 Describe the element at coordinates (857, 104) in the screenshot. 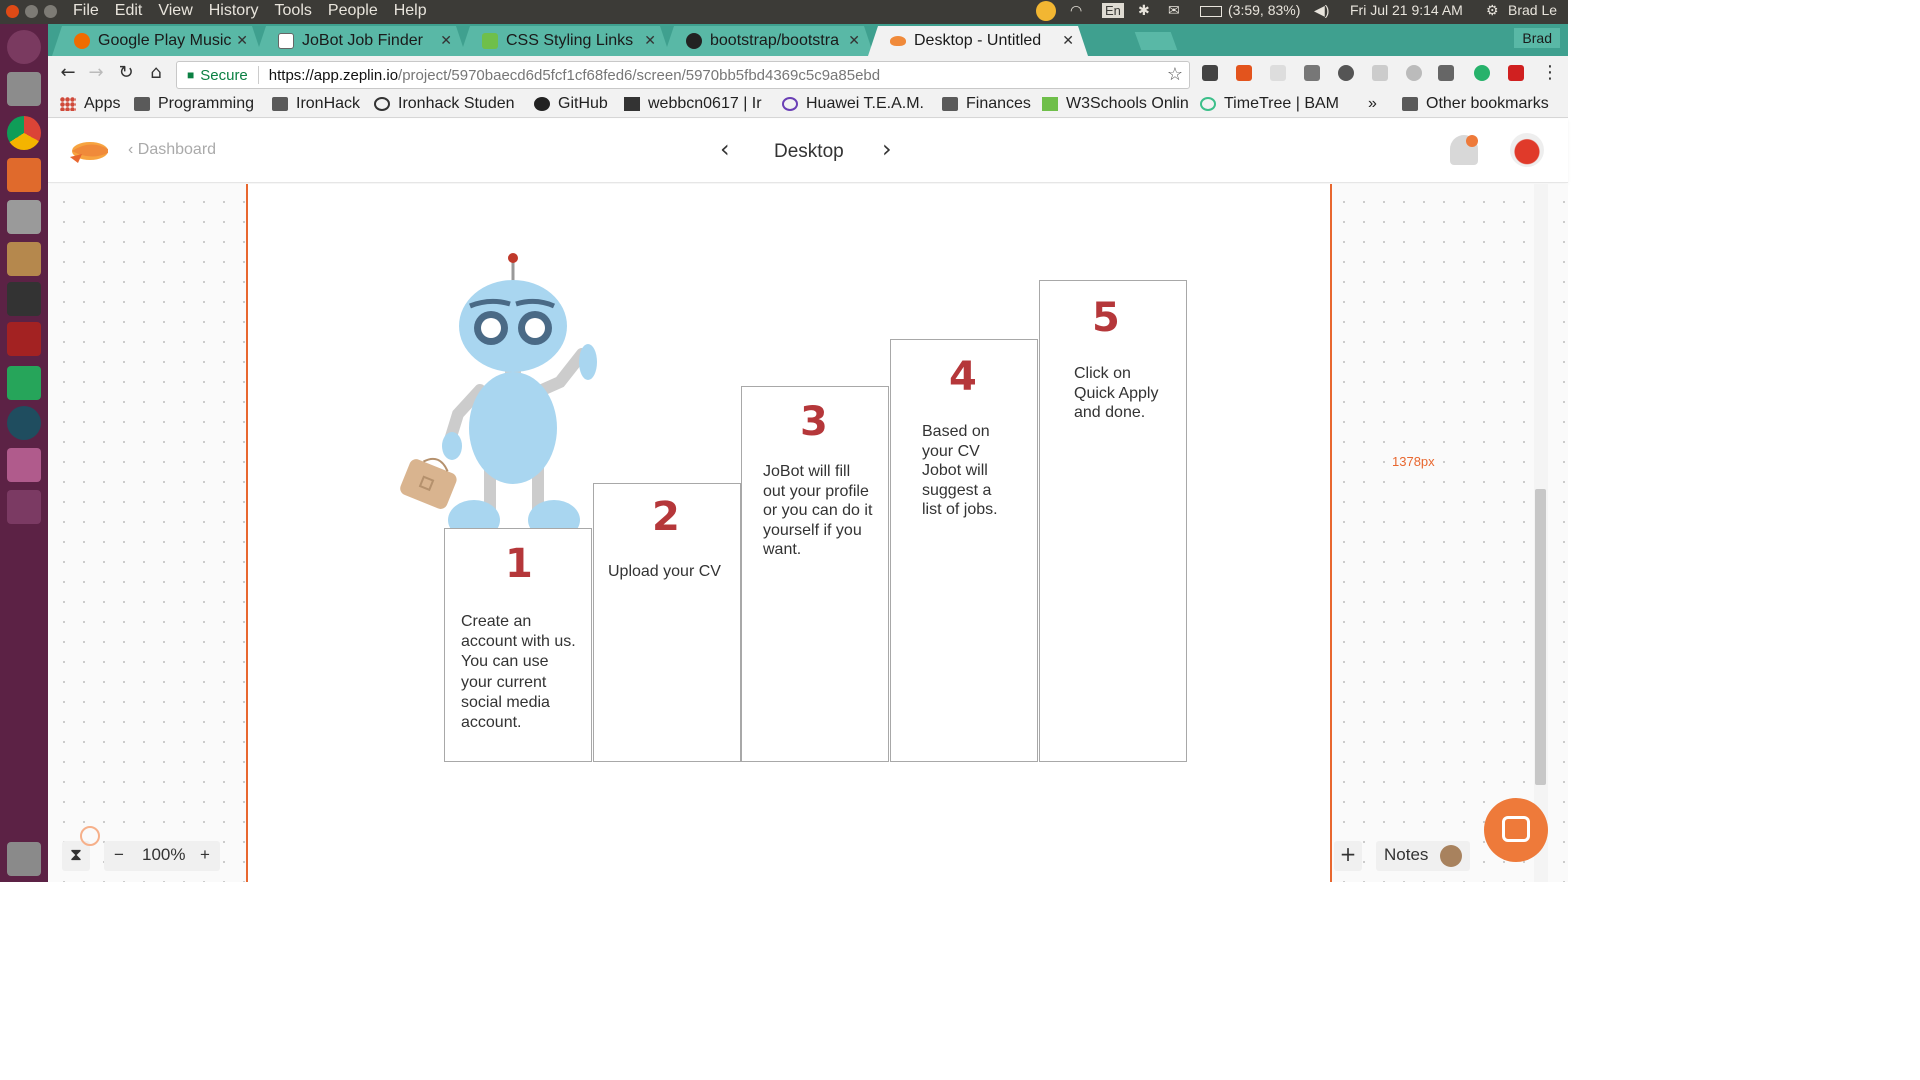

I see `bookmark-huawei: Huawei T.E.A.M.` at that location.